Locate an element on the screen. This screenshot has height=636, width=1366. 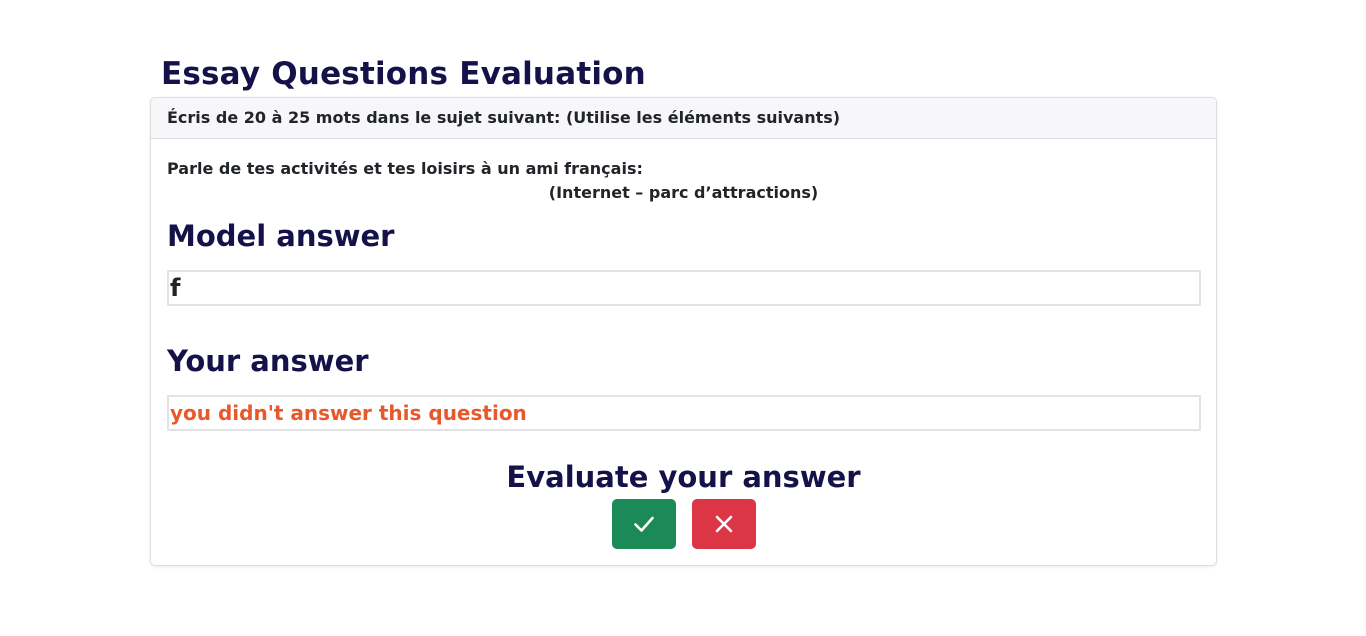
model-answer-box: f is located at coordinates (684, 288).